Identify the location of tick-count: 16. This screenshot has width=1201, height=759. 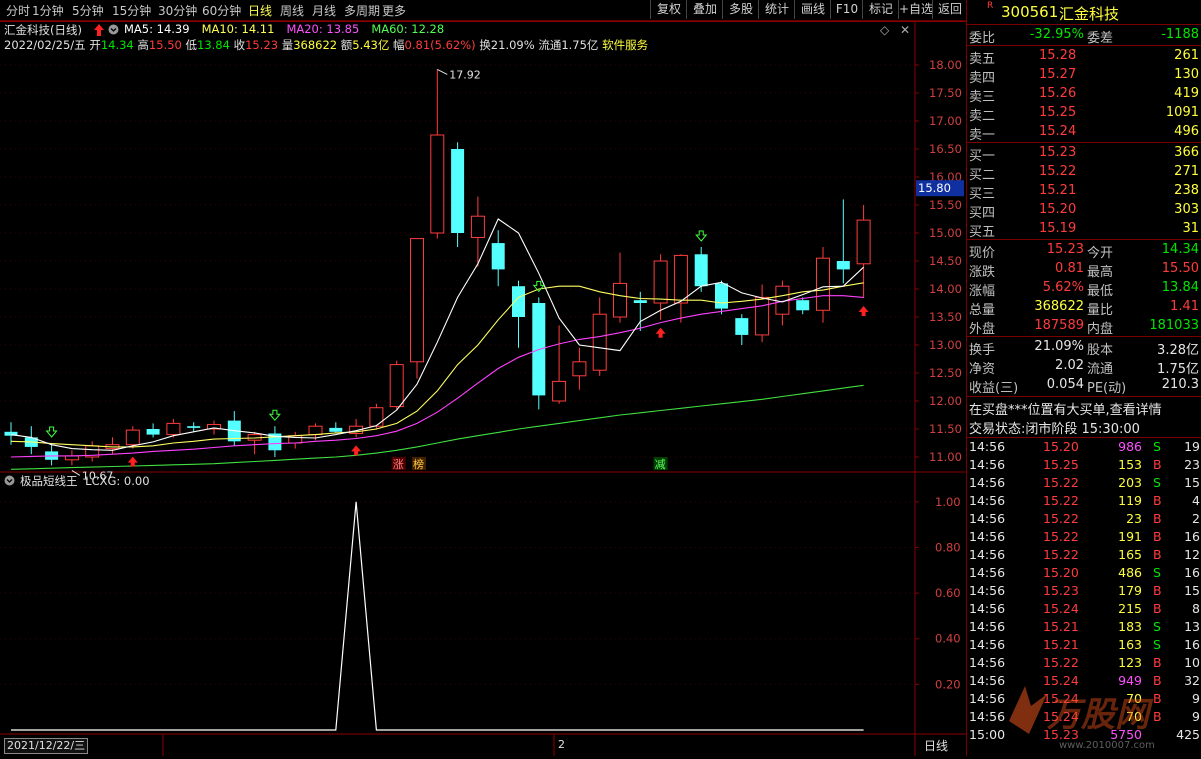
(1192, 644).